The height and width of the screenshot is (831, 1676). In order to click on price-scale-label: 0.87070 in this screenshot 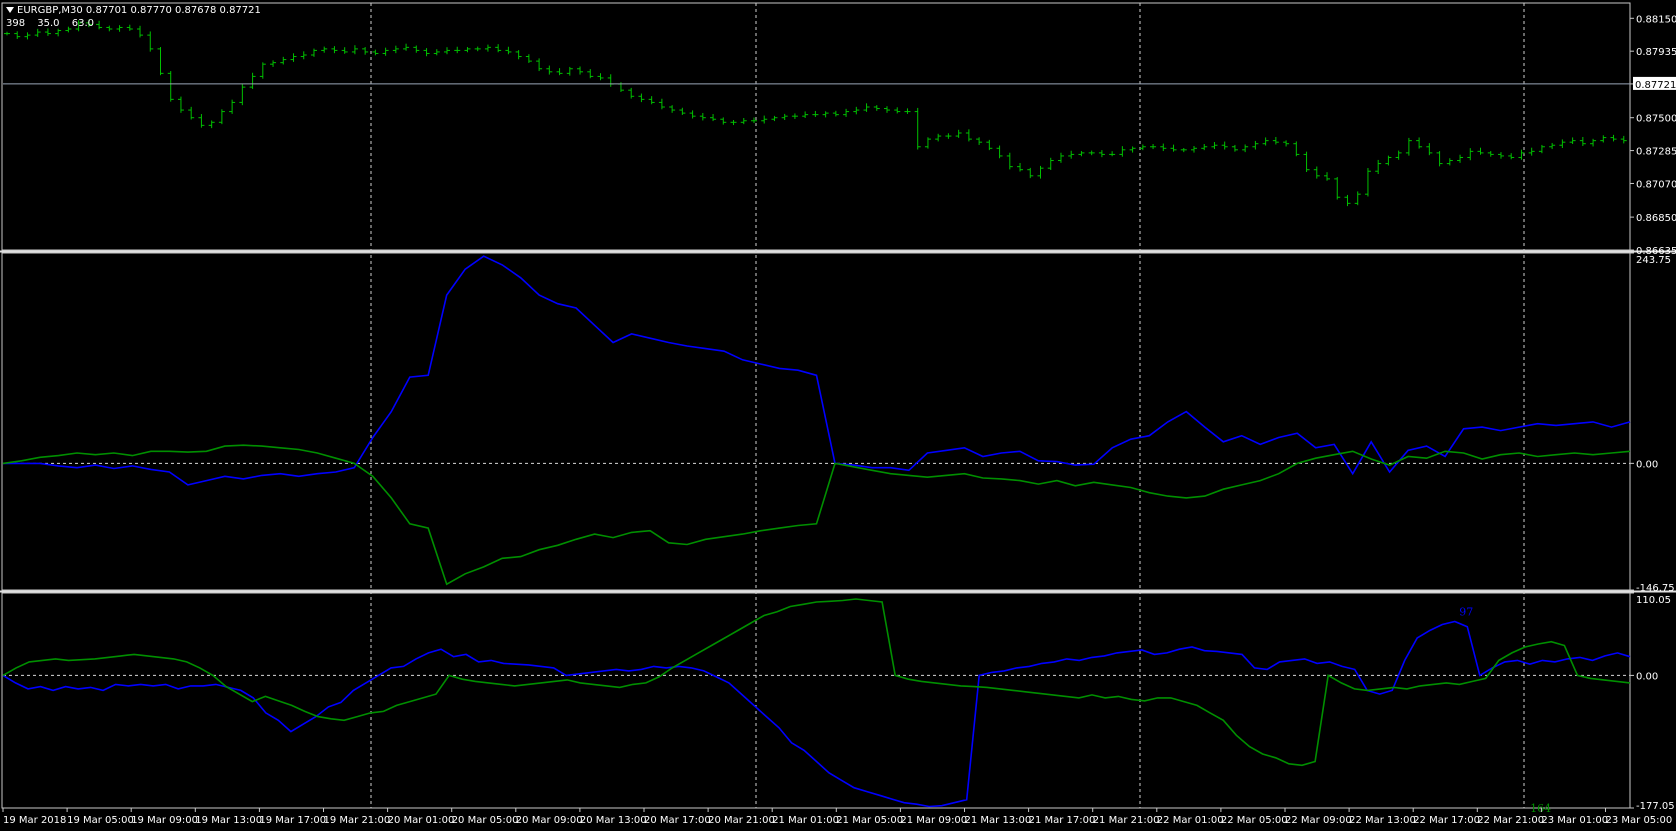, I will do `click(1656, 184)`.